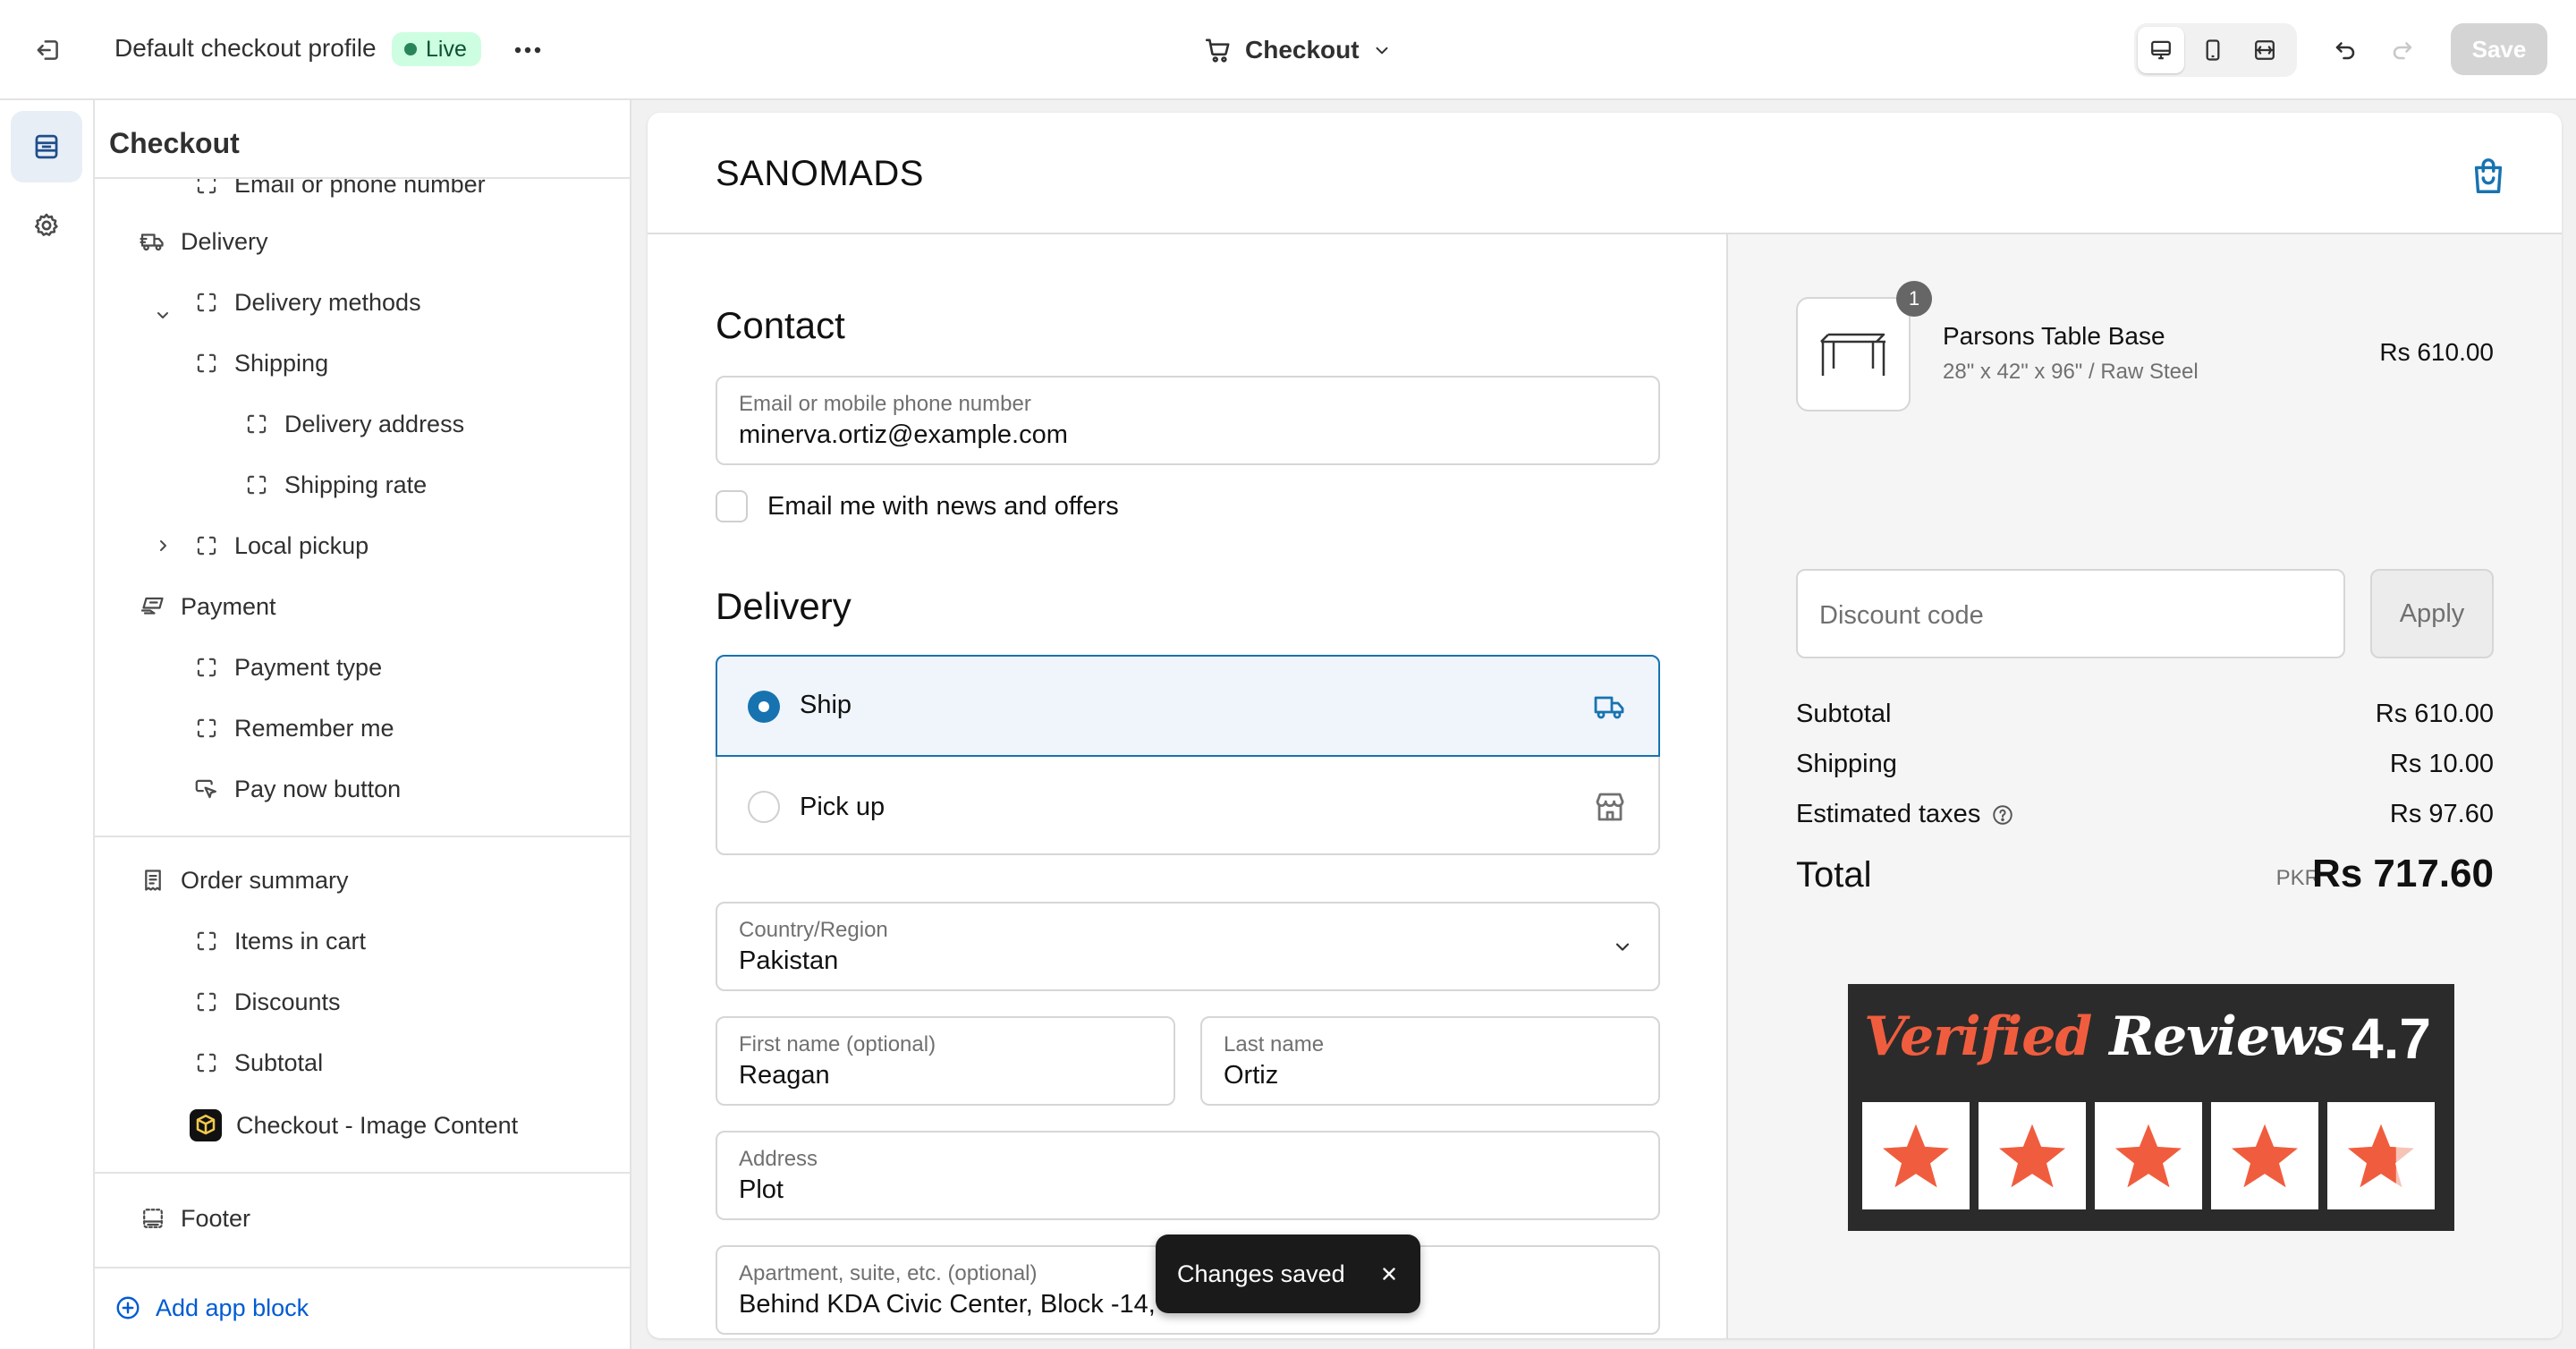  Describe the element at coordinates (1188, 1175) in the screenshot. I see `address-field: Address Plot` at that location.